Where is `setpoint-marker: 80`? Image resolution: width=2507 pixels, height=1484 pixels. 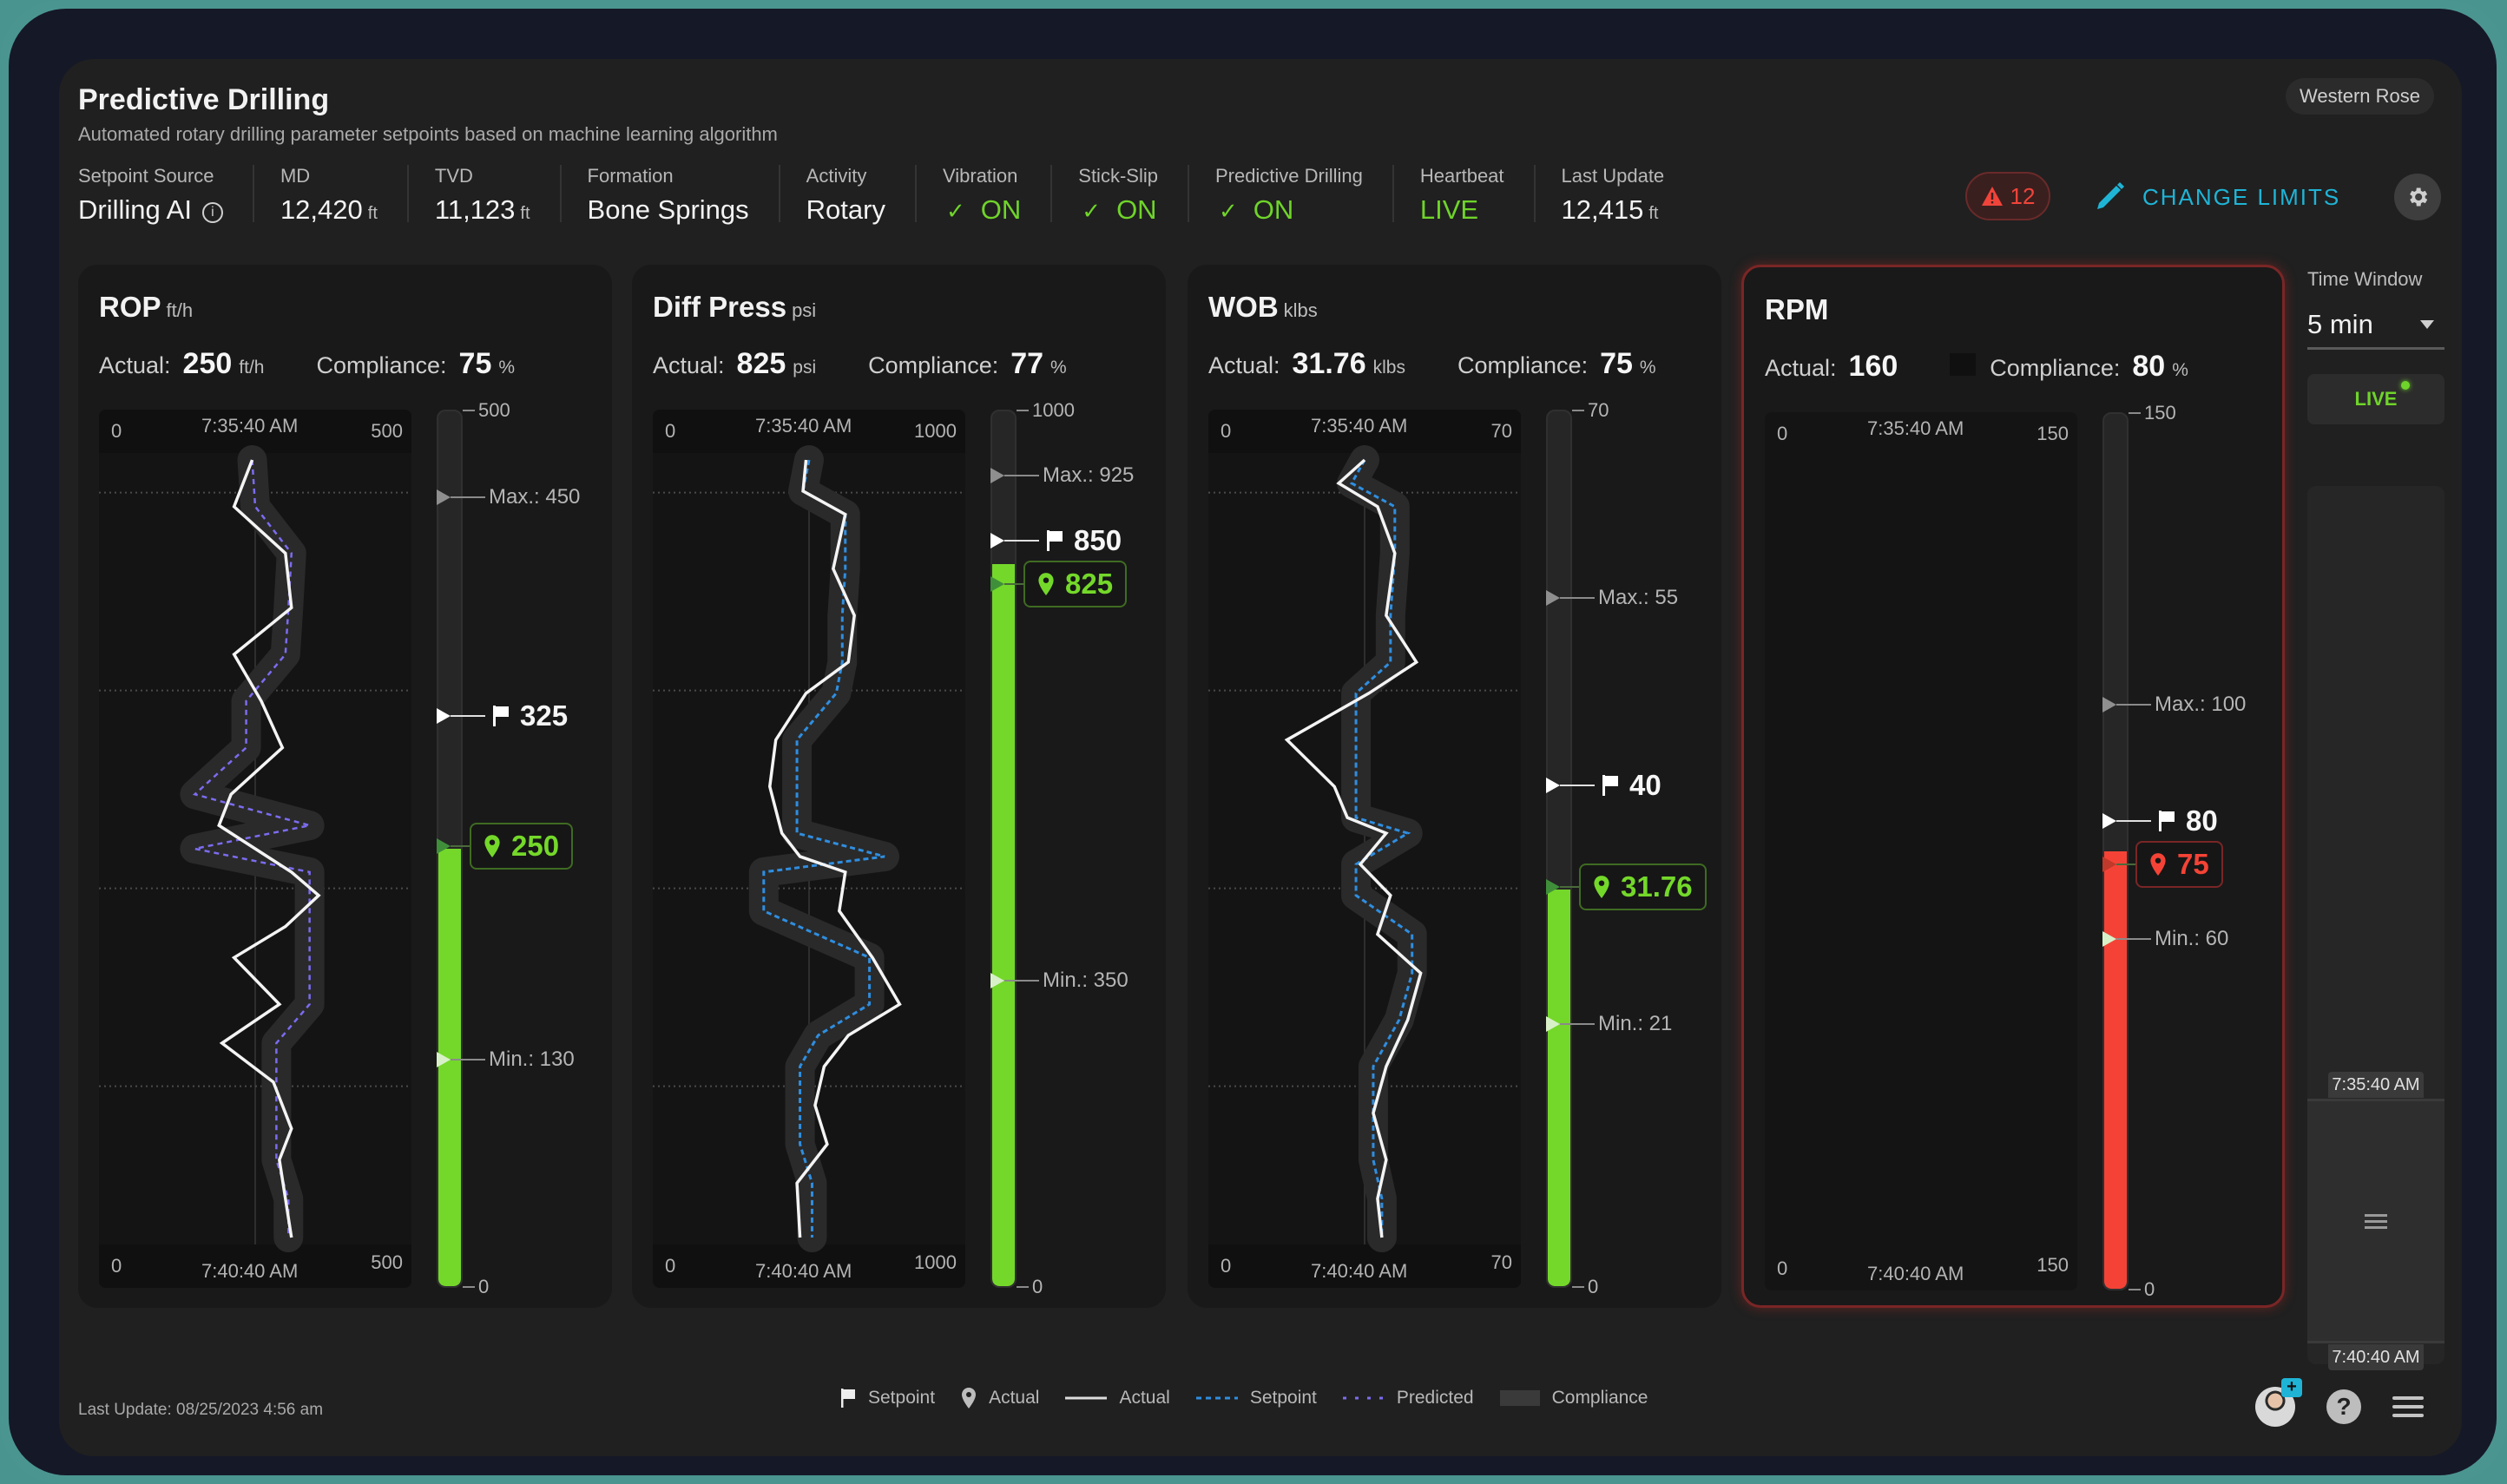
setpoint-marker: 80 is located at coordinates (2160, 820).